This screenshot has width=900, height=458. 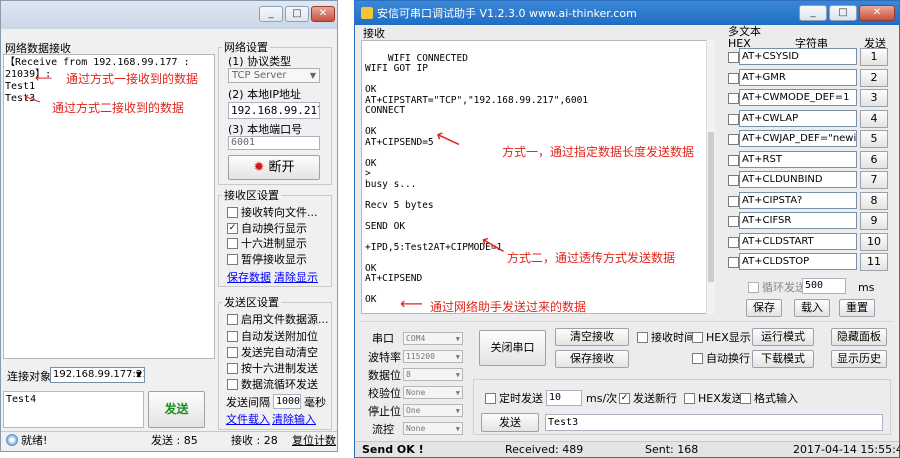 What do you see at coordinates (232, 212) in the screenshot?
I see `recv-to-file-checkbox` at bounding box center [232, 212].